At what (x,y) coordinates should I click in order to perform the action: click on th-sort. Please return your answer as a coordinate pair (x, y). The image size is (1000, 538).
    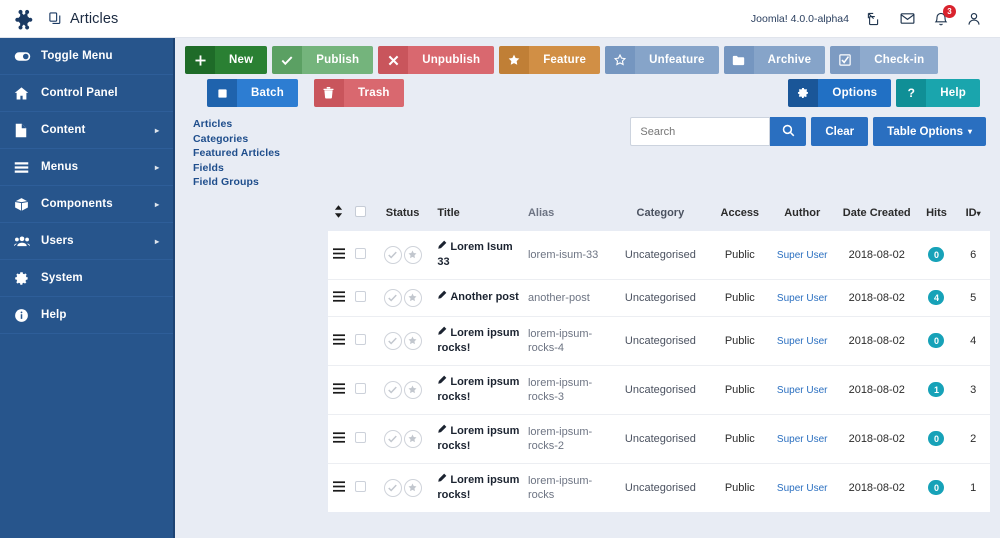
    Looking at the image, I should click on (339, 214).